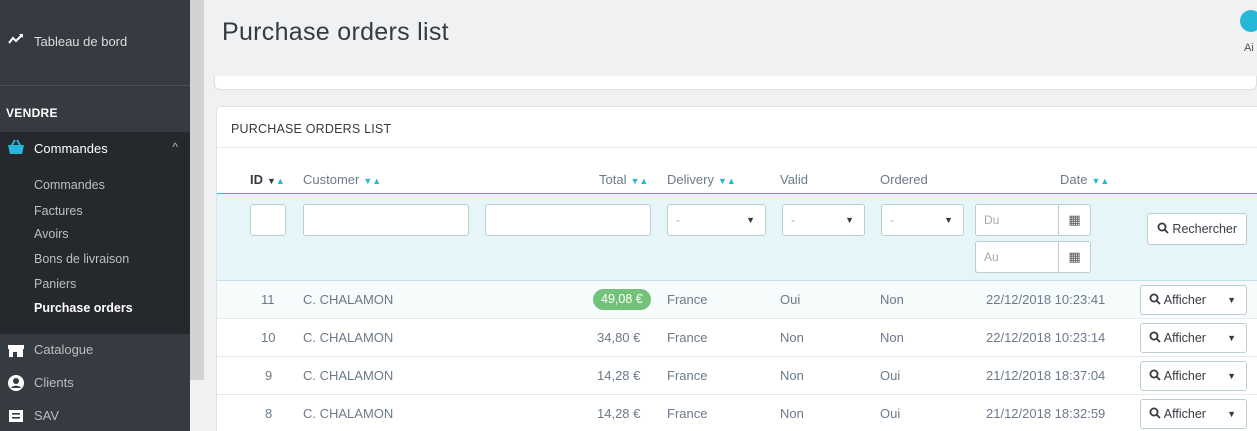 Image resolution: width=1257 pixels, height=431 pixels. Describe the element at coordinates (613, 179) in the screenshot. I see `column-header-label: Total` at that location.